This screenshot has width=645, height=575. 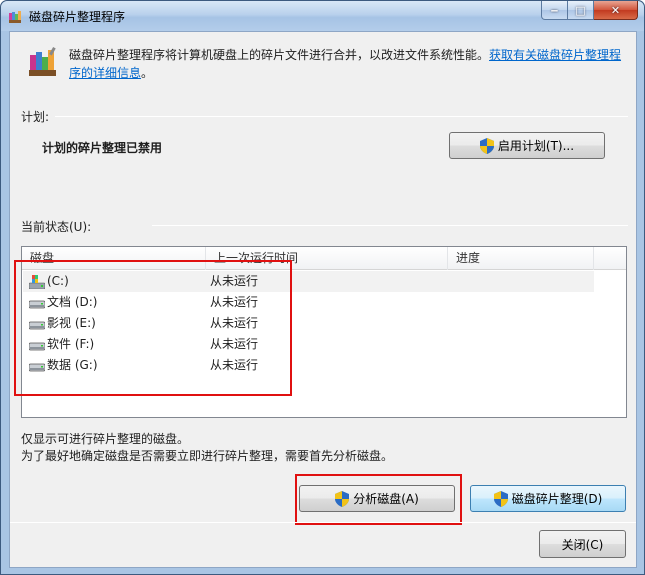 What do you see at coordinates (341, 116) in the screenshot?
I see `schedule-separator` at bounding box center [341, 116].